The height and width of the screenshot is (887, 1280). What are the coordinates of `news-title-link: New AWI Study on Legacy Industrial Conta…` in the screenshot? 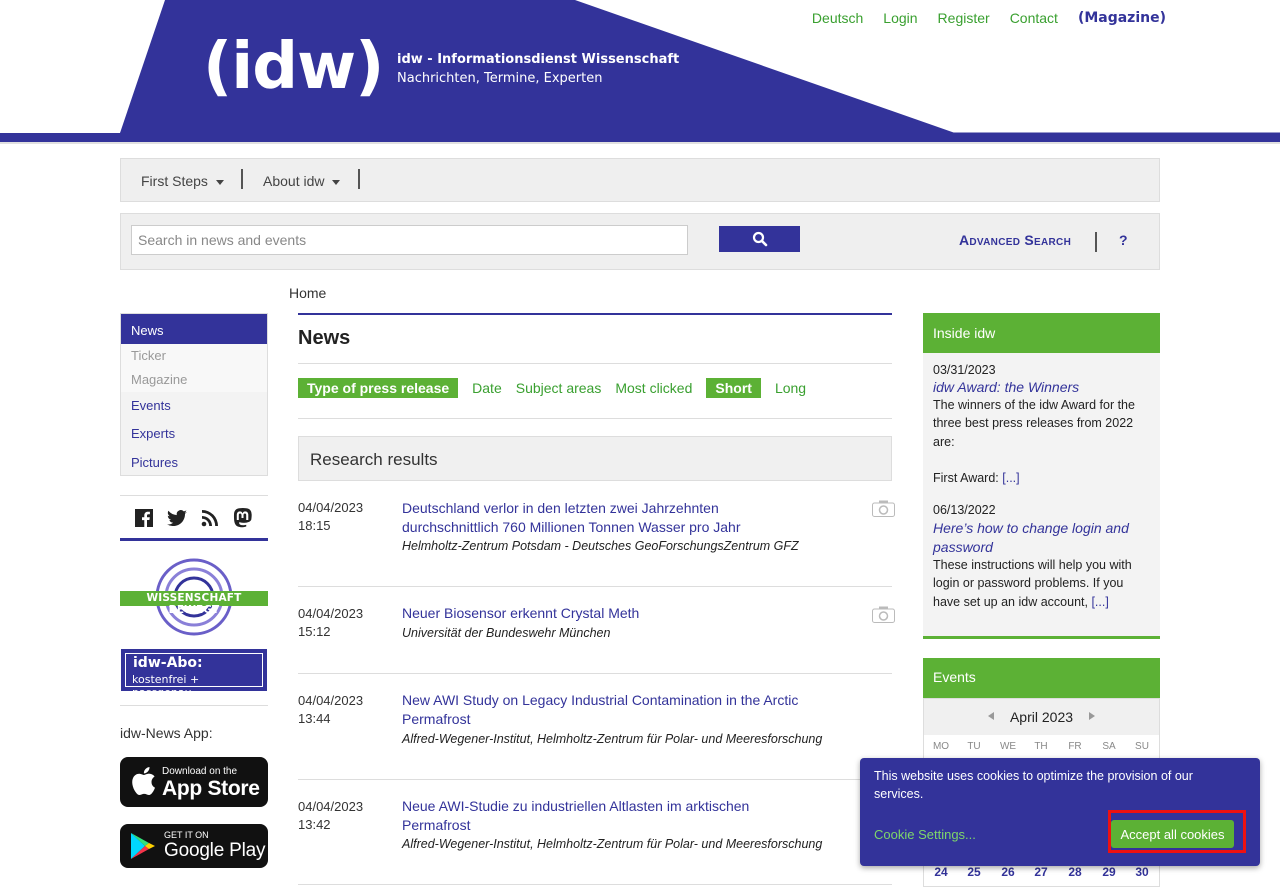 It's located at (627, 709).